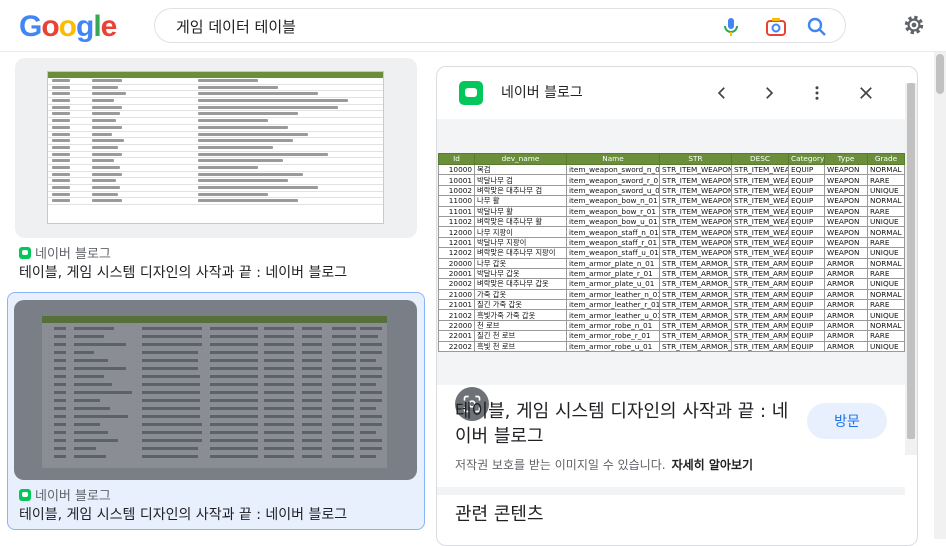 The width and height of the screenshot is (946, 546). What do you see at coordinates (695, 242) in the screenshot?
I see `table-cell: STR_ITEM_WEAPON_S` at bounding box center [695, 242].